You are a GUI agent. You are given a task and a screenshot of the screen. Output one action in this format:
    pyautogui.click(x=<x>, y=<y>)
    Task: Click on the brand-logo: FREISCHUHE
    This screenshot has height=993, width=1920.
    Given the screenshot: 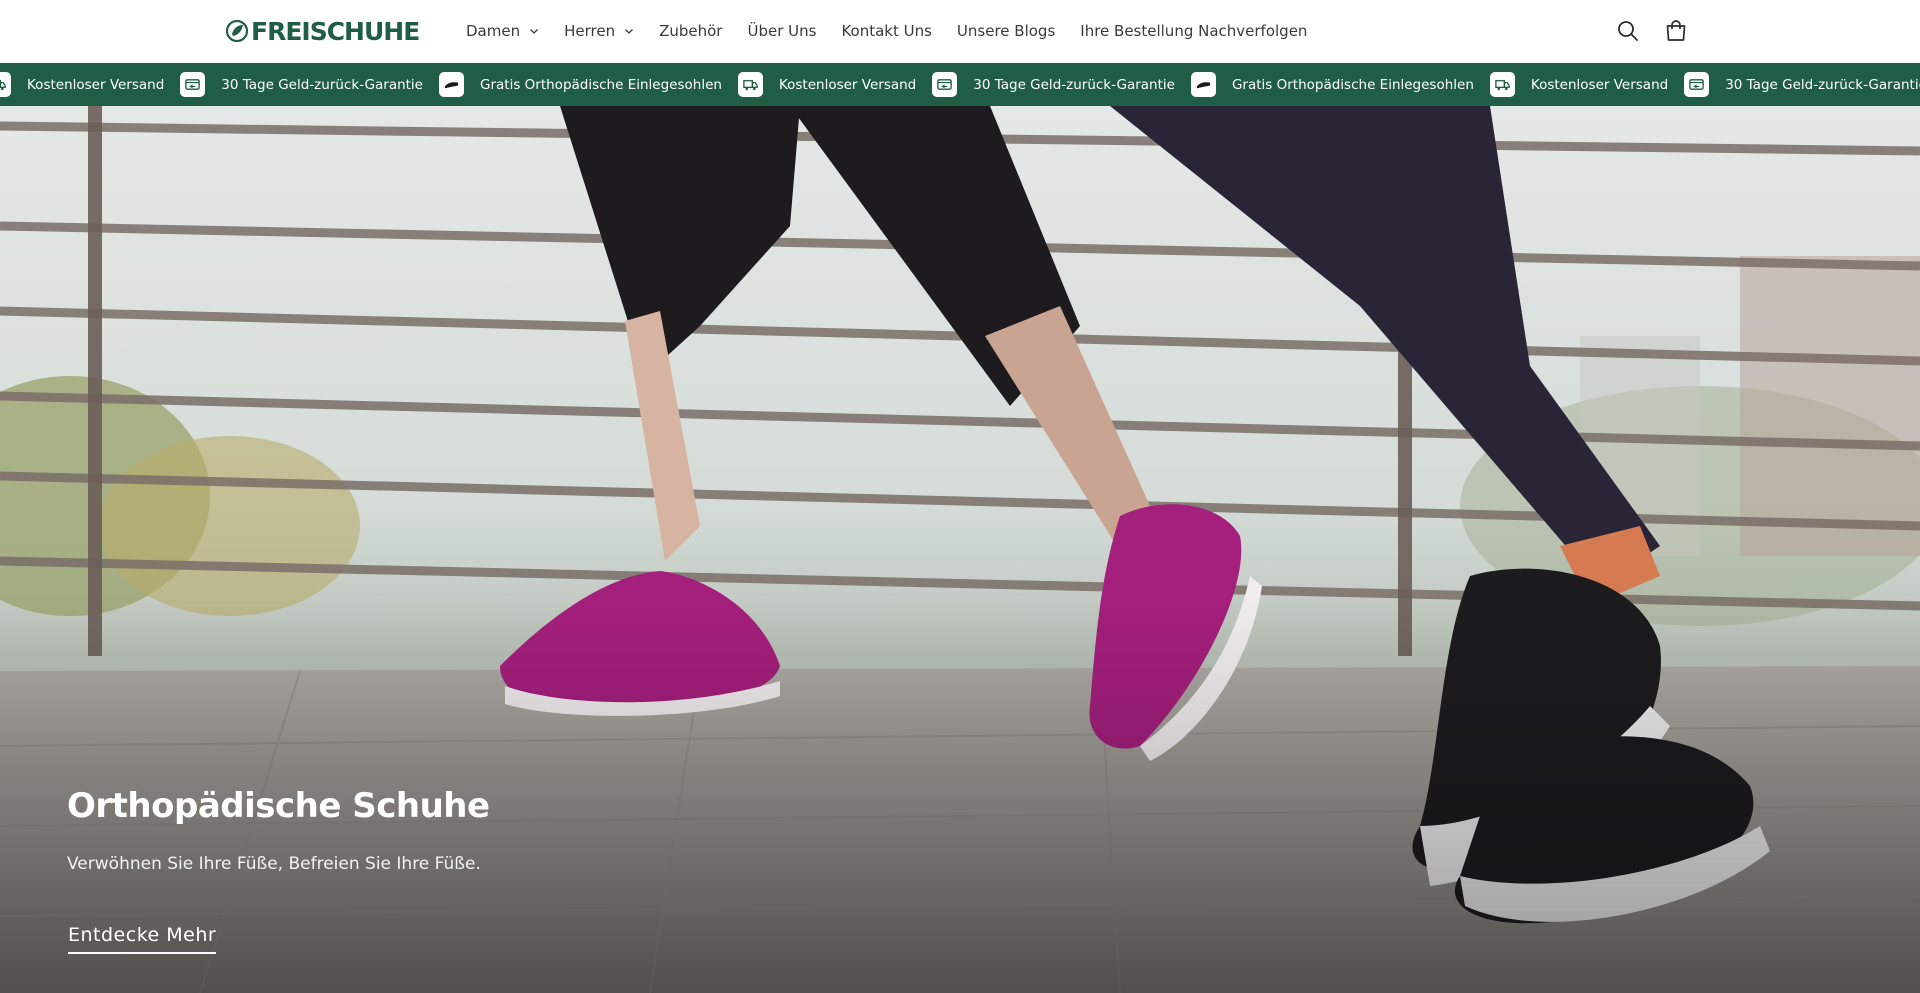 What is the action you would take?
    pyautogui.click(x=322, y=31)
    